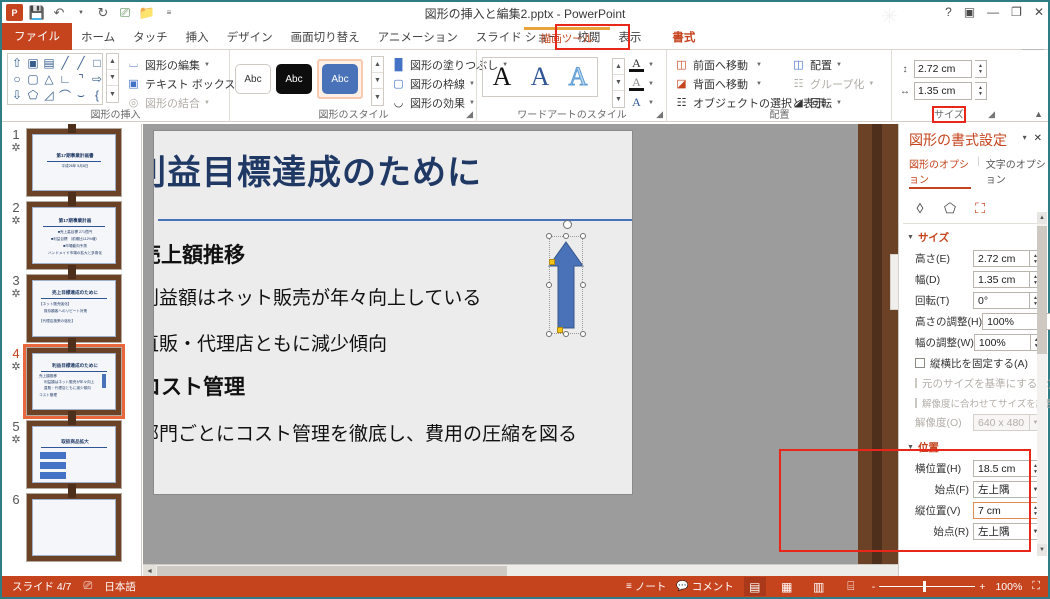  What do you see at coordinates (49, 95) in the screenshot?
I see `shape-freeform-icon: ◿` at bounding box center [49, 95].